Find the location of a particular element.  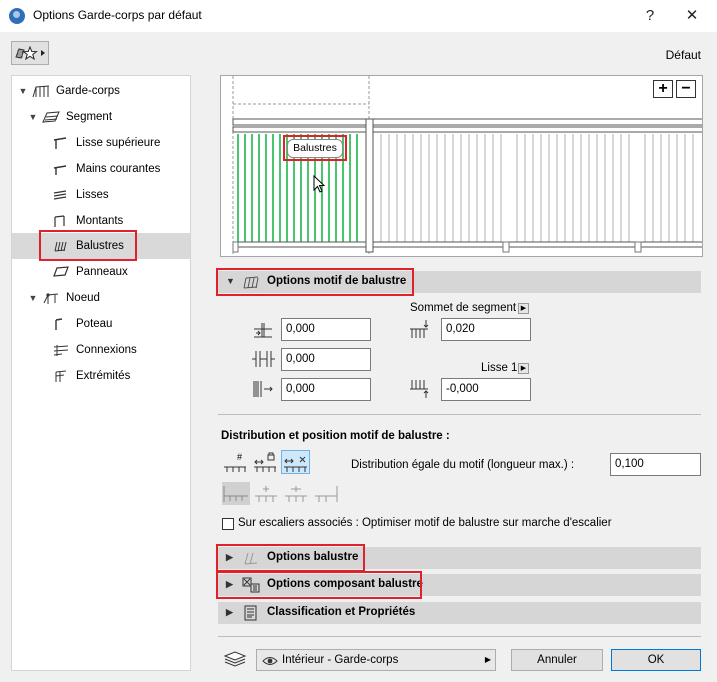

highlight-pattern-options is located at coordinates (315, 282).